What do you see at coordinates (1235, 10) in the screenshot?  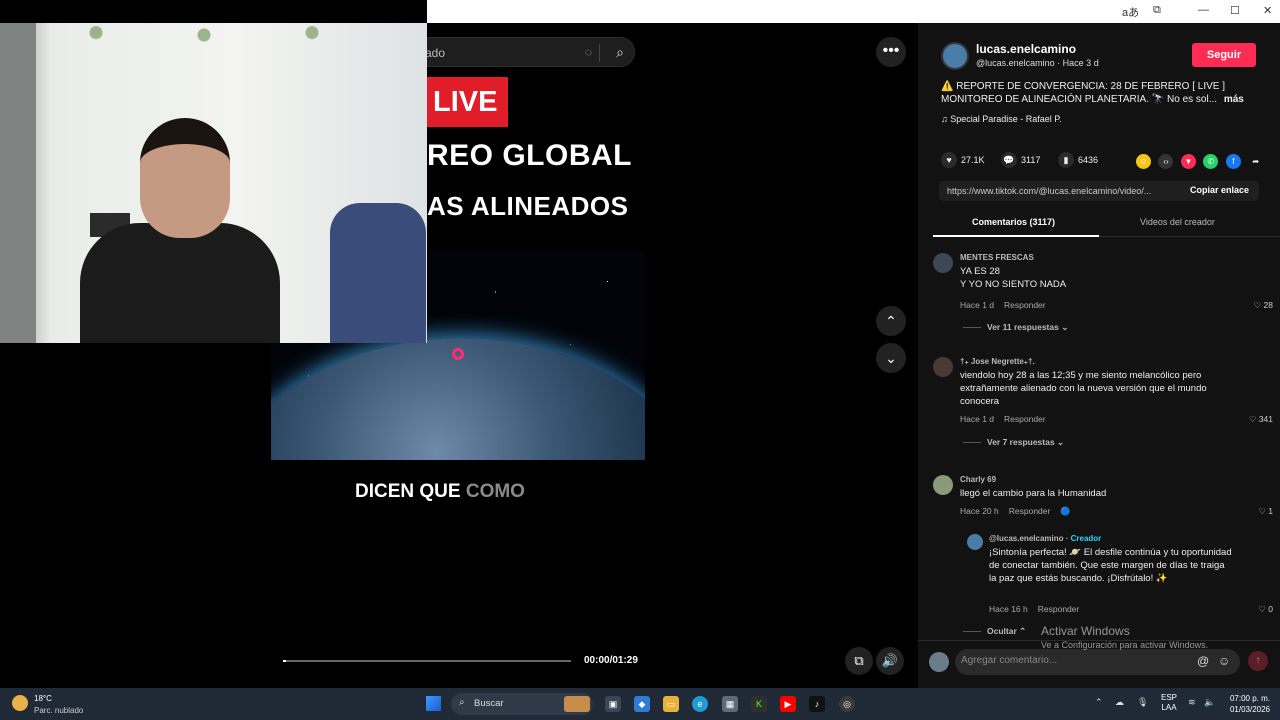 I see `maximize-button: ☐` at bounding box center [1235, 10].